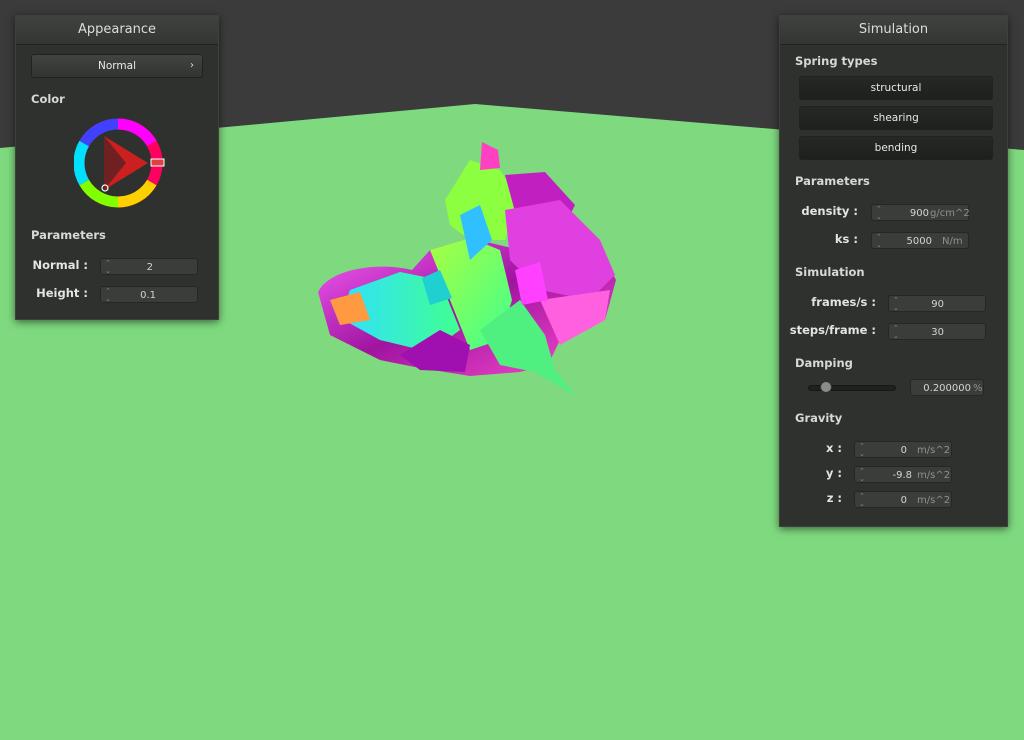 This screenshot has width=1024, height=740. What do you see at coordinates (825, 387) in the screenshot?
I see `damping-slider-knob` at bounding box center [825, 387].